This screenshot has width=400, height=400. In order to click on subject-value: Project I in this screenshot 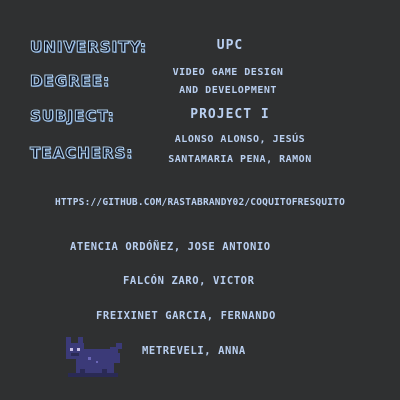, I will do `click(230, 114)`.